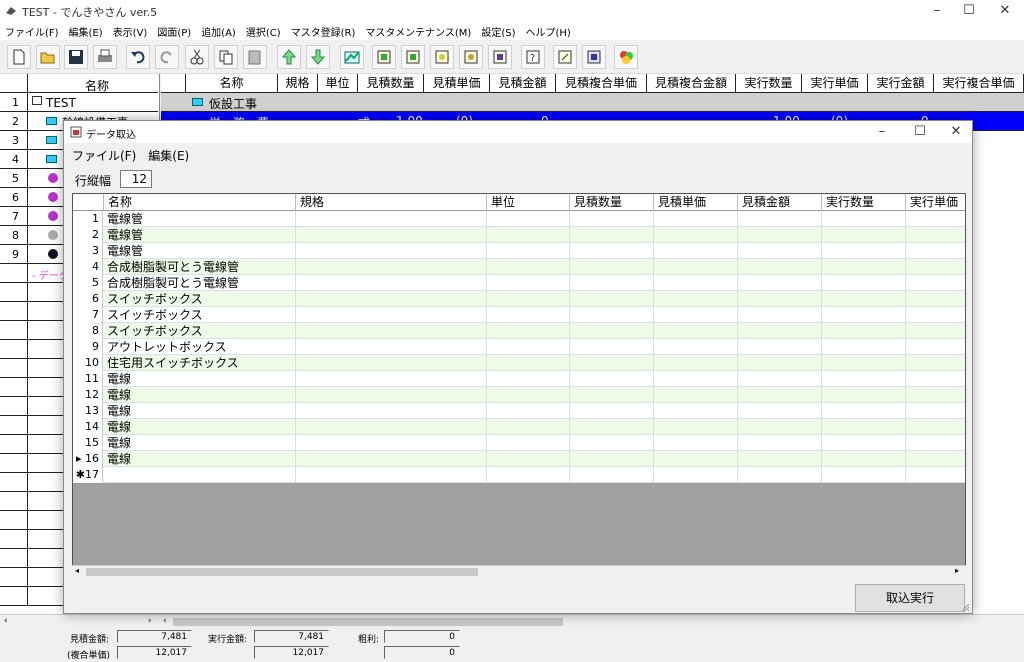  I want to click on redo-icon, so click(167, 57).